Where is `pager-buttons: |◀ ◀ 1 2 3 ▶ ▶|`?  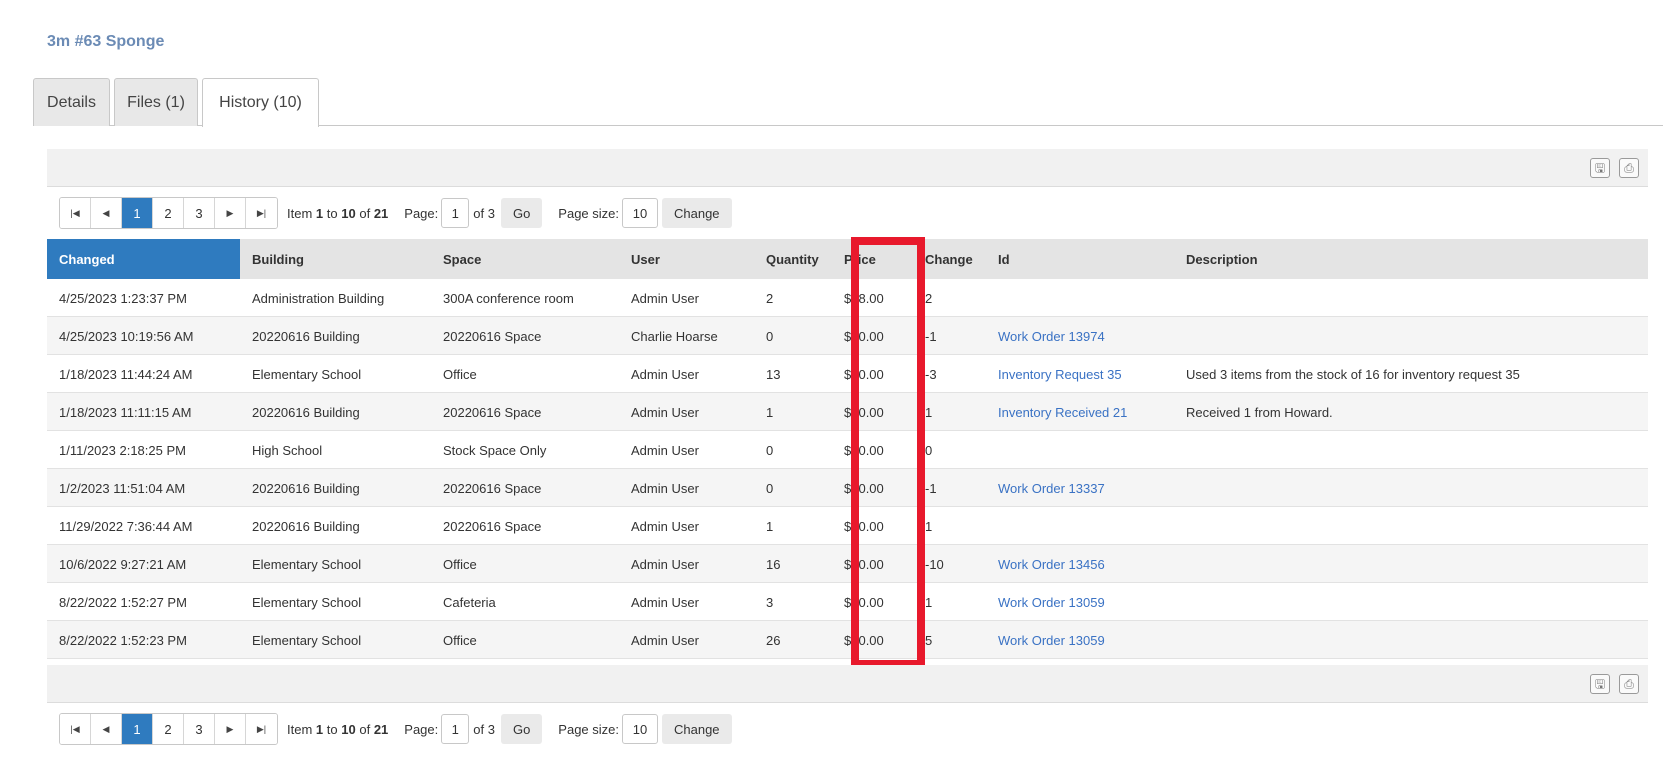 pager-buttons: |◀ ◀ 1 2 3 ▶ ▶| is located at coordinates (168, 213).